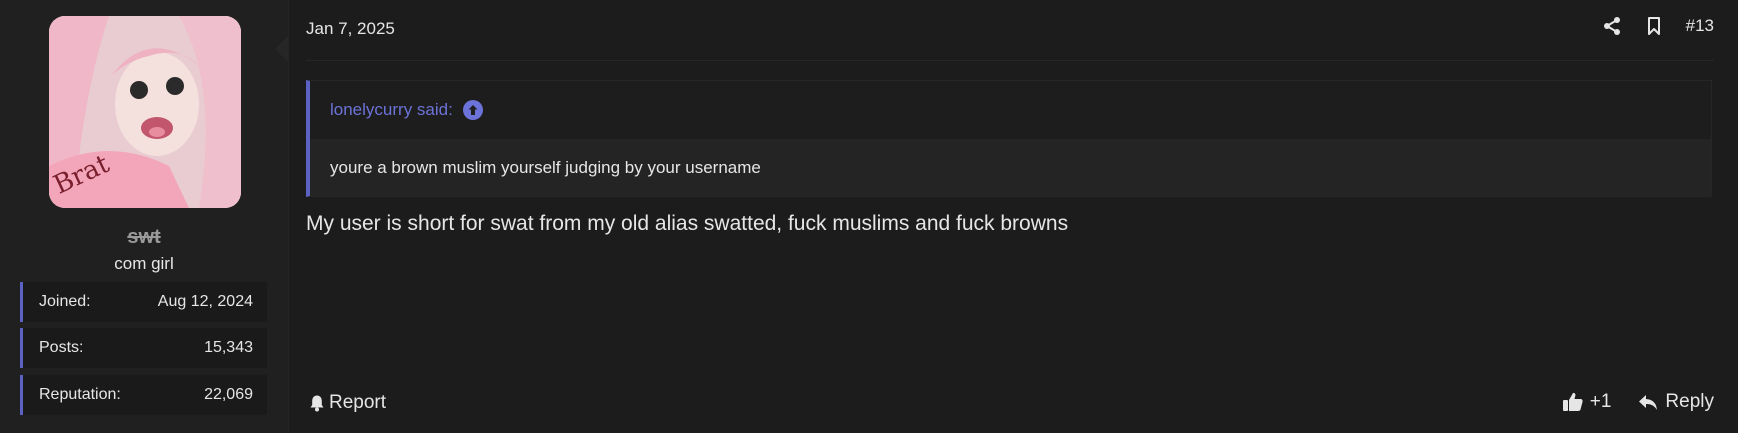 The image size is (1738, 433). Describe the element at coordinates (80, 394) in the screenshot. I see `stat-label: Reputation:` at that location.